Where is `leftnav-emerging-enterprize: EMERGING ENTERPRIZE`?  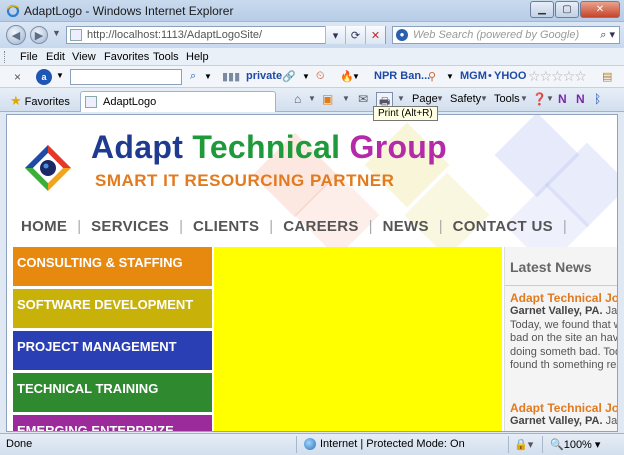
leftnav-emerging-enterprize: EMERGING ENTERPRIZE is located at coordinates (112, 423).